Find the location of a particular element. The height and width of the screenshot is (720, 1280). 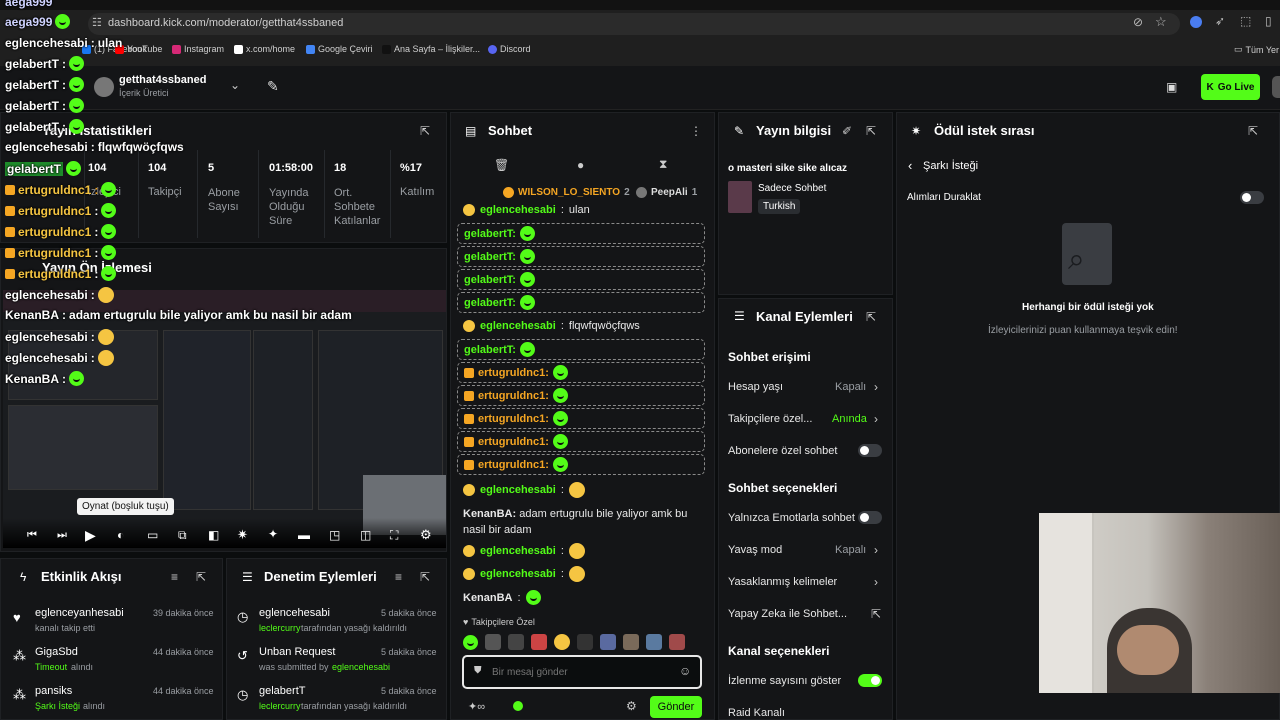

site-info-icon: ☷ is located at coordinates (97, 22).